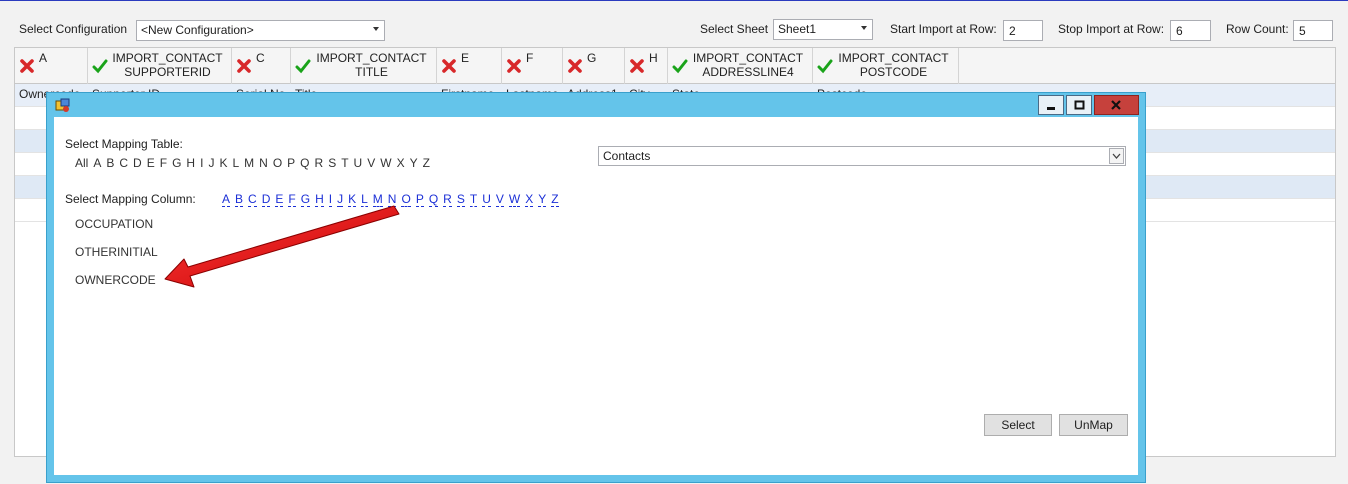  What do you see at coordinates (319, 163) in the screenshot?
I see `letter-filter-item: R` at bounding box center [319, 163].